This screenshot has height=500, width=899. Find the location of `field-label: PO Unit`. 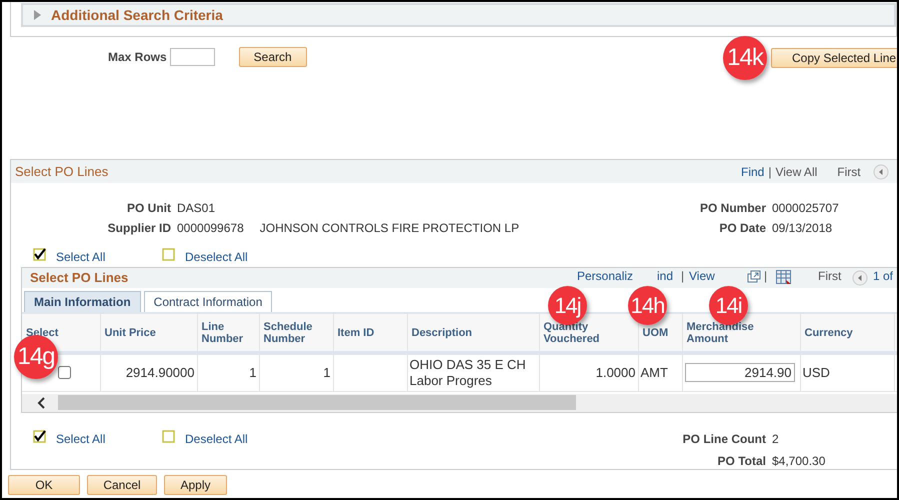

field-label: PO Unit is located at coordinates (148, 208).